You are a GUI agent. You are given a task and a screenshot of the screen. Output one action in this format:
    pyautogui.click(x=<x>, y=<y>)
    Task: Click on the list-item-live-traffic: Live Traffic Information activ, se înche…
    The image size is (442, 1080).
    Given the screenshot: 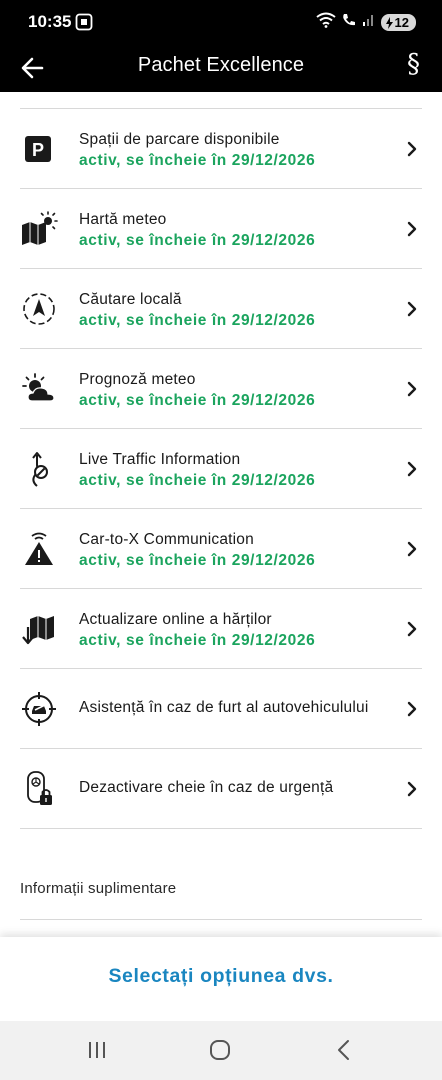 What is the action you would take?
    pyautogui.click(x=221, y=469)
    